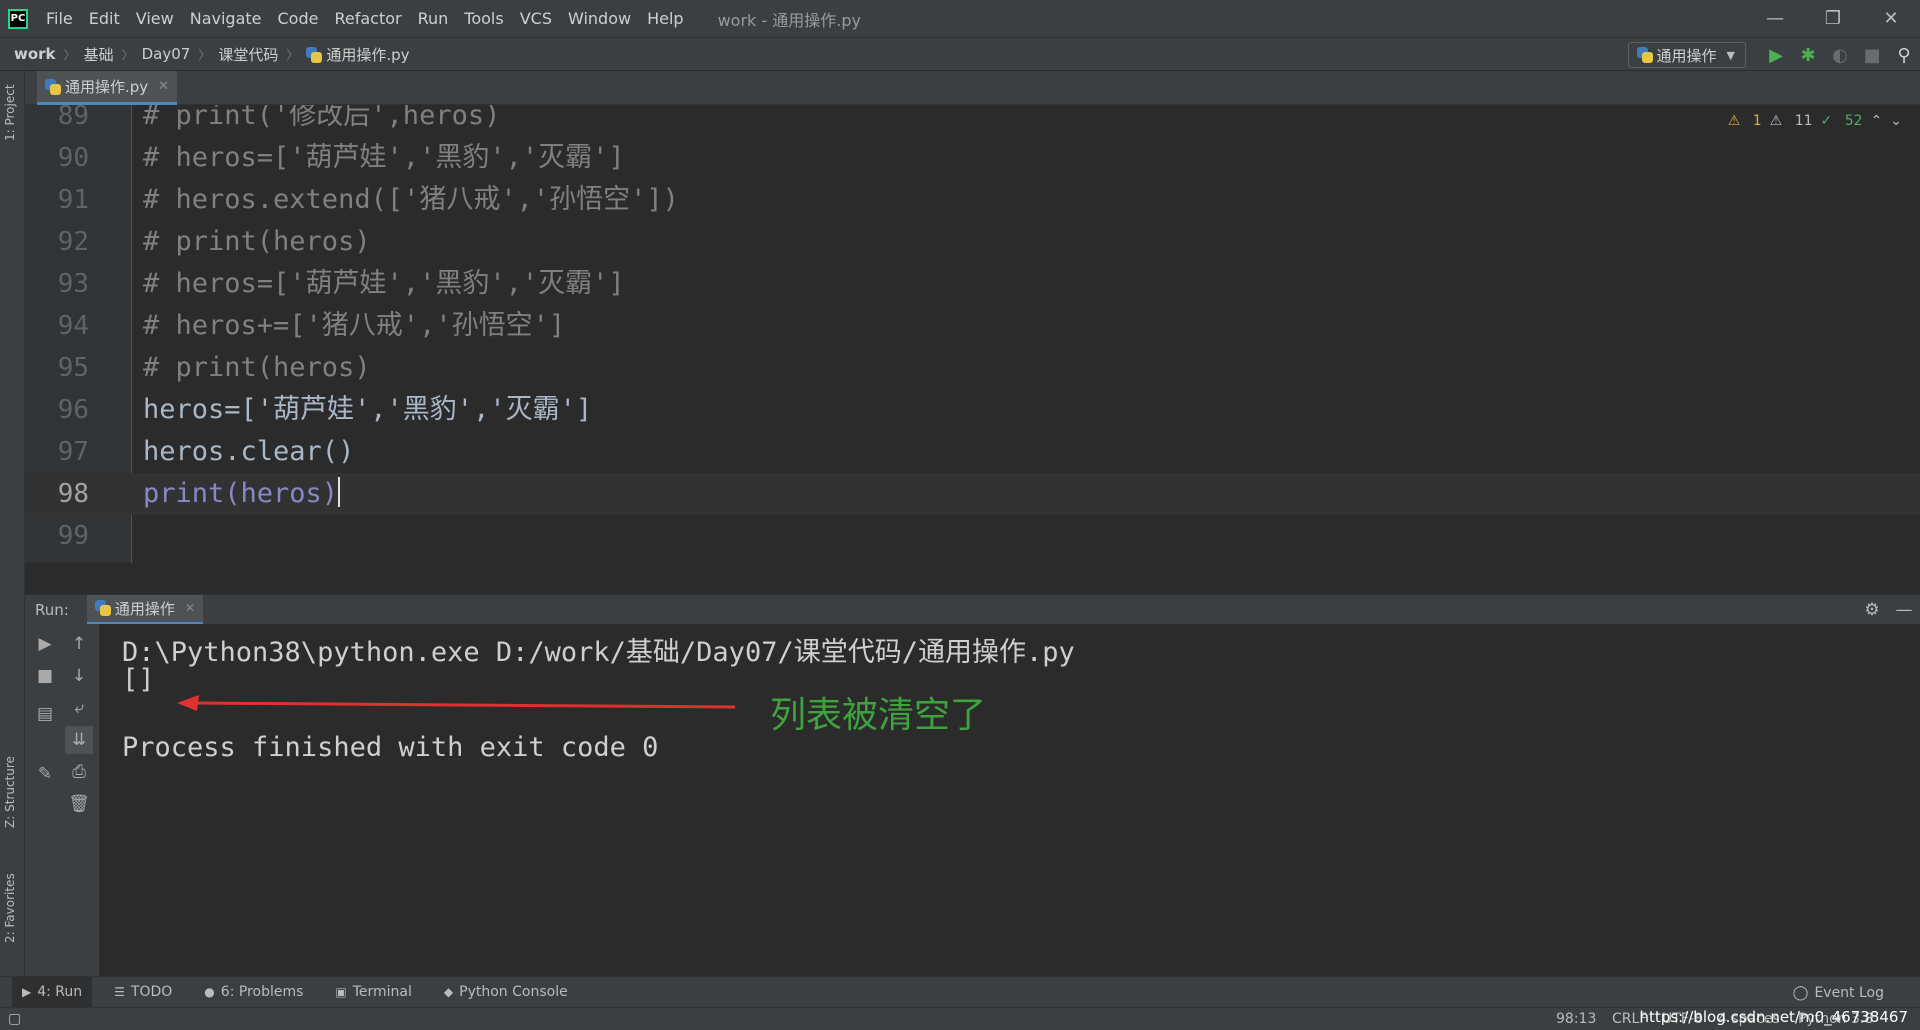  What do you see at coordinates (1841, 121) in the screenshot?
I see `typo-count: ✓ 52` at bounding box center [1841, 121].